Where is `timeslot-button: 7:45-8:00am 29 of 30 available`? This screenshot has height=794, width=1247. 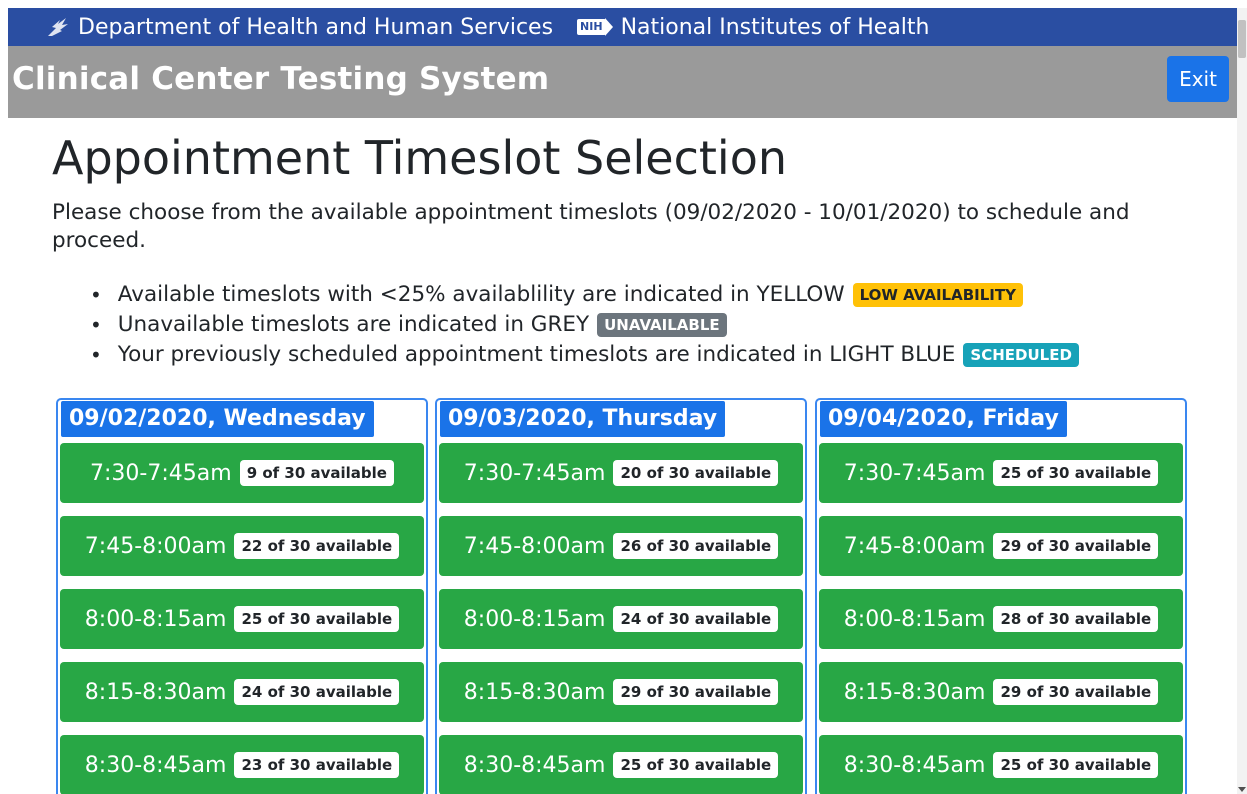 timeslot-button: 7:45-8:00am 29 of 30 available is located at coordinates (1001, 546).